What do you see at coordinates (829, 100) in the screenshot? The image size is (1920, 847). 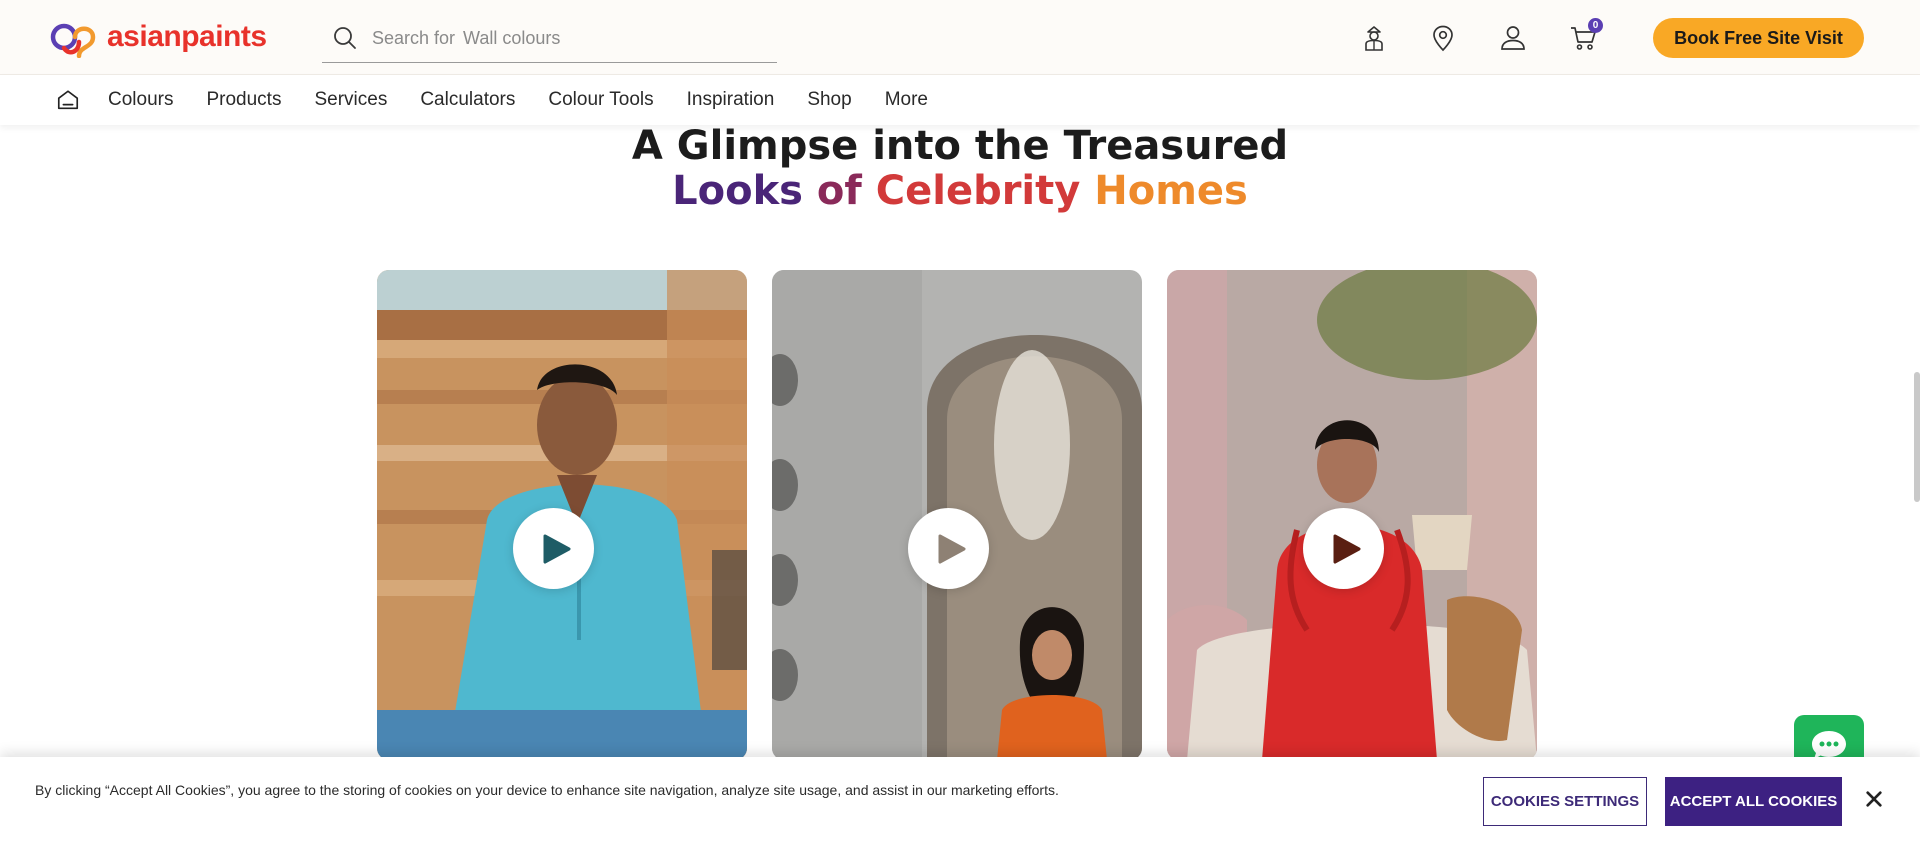 I see `nav-item-shop: Shop` at bounding box center [829, 100].